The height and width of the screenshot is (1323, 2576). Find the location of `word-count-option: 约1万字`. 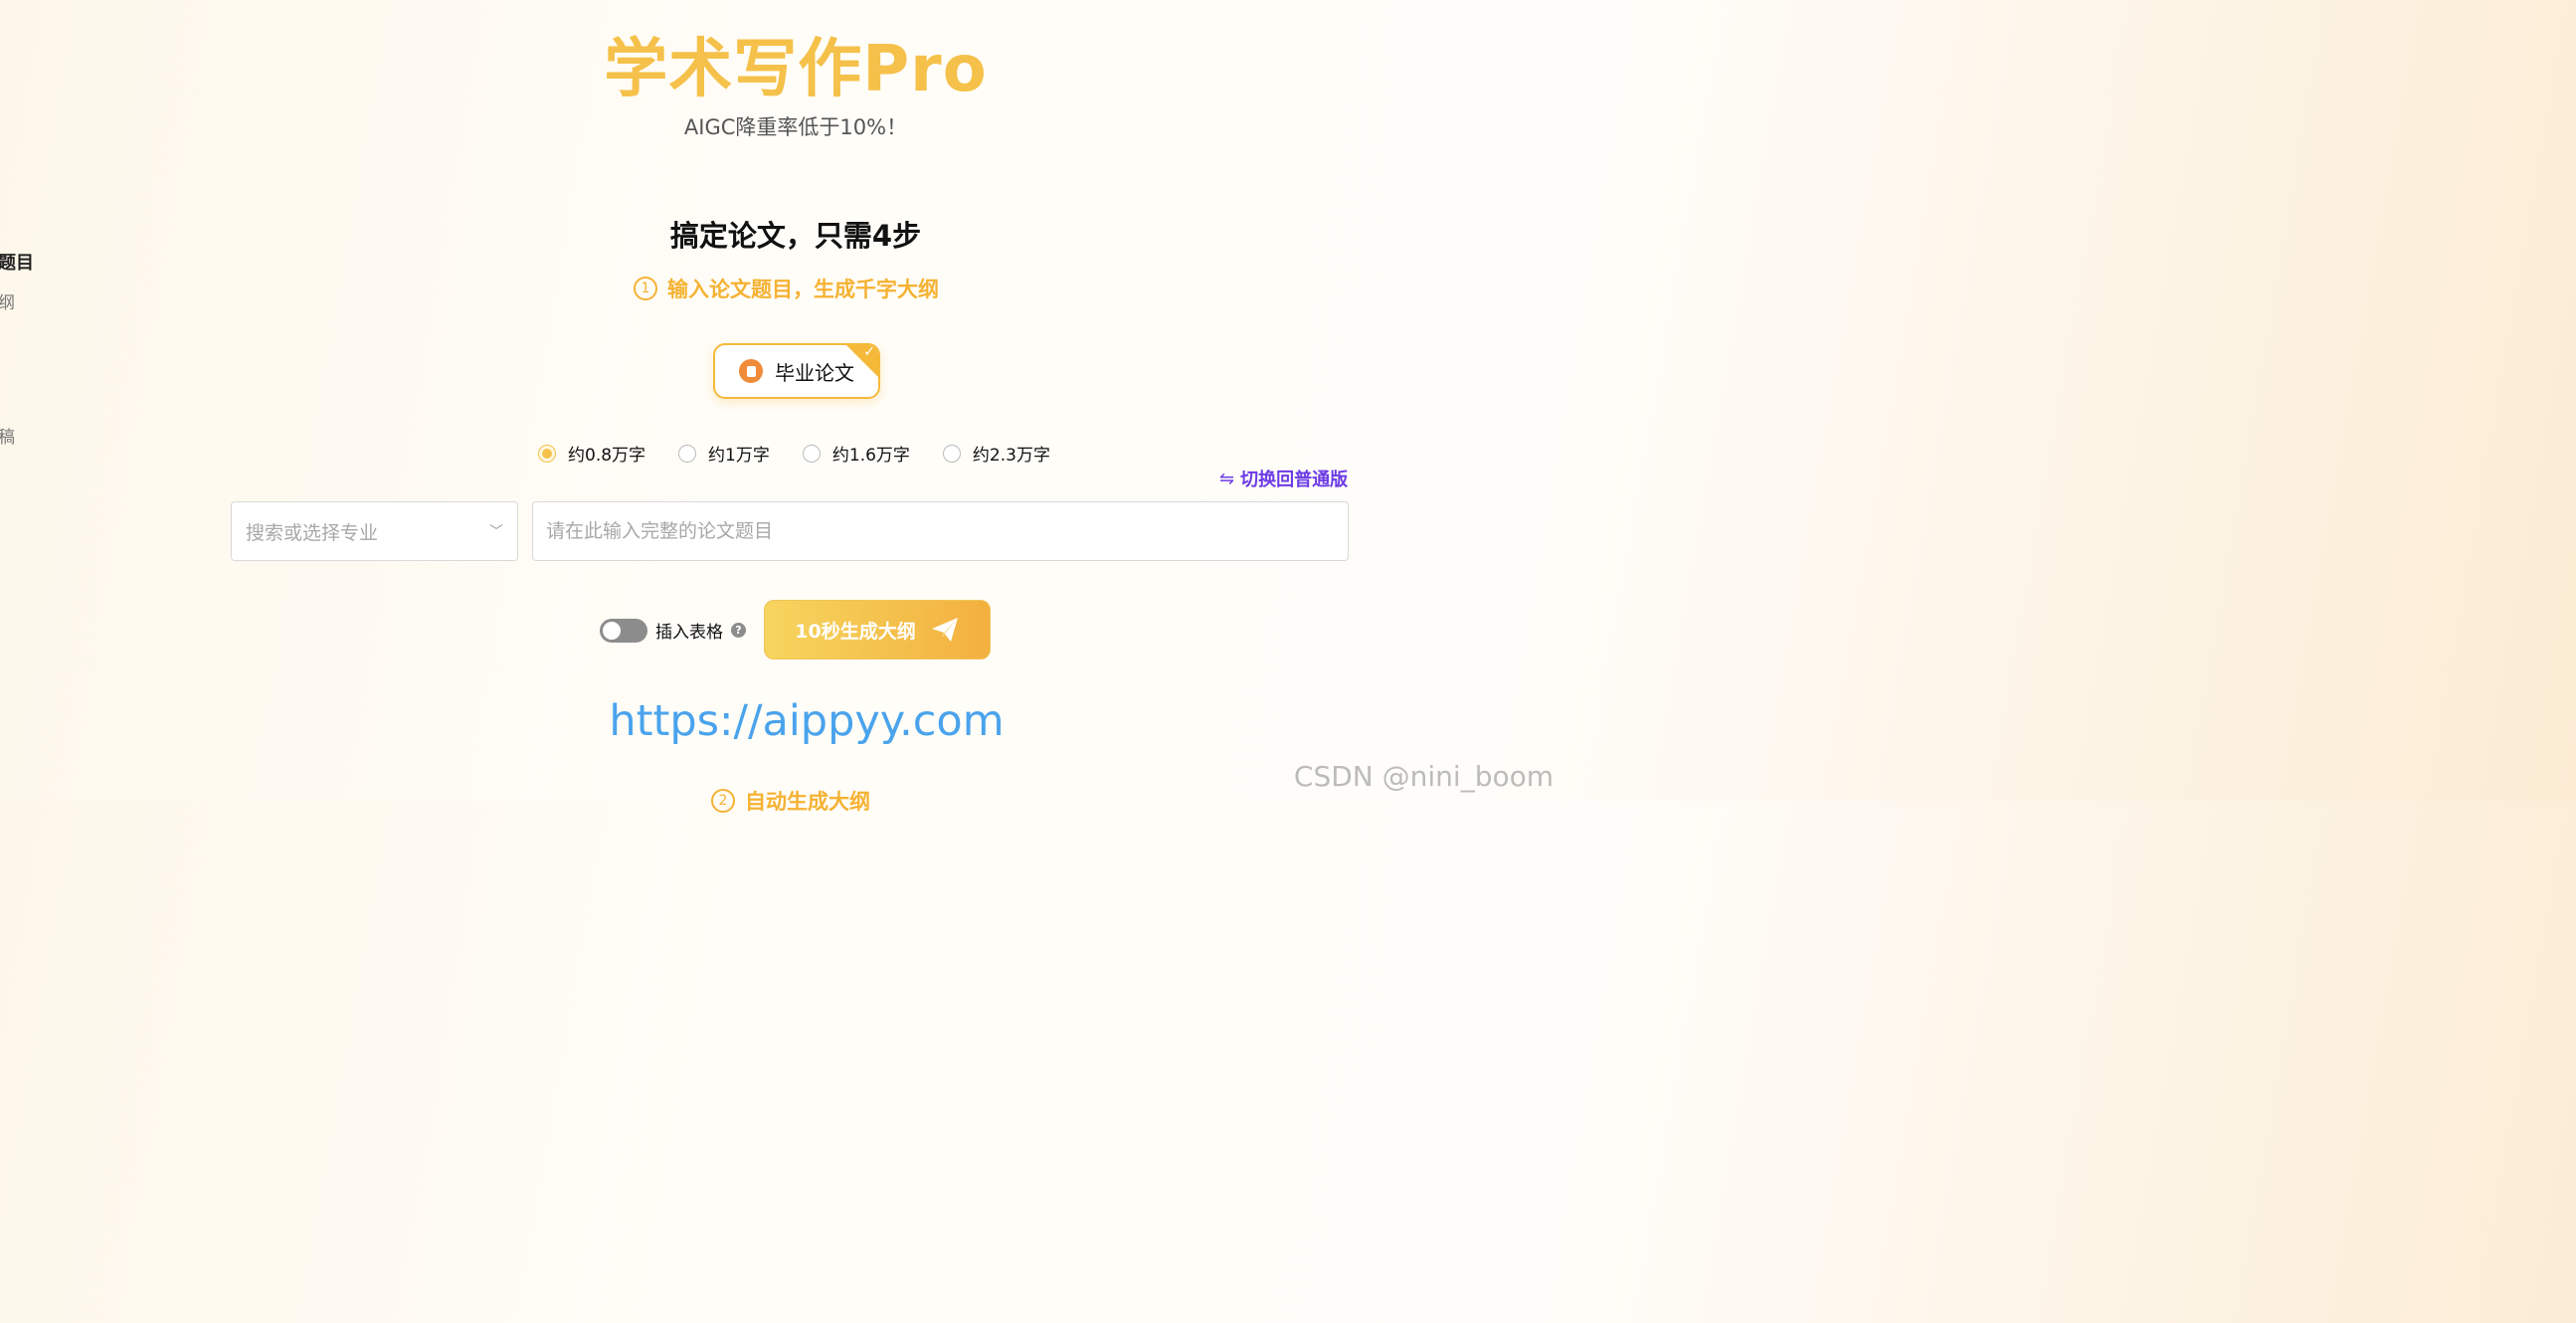

word-count-option: 约1万字 is located at coordinates (724, 454).